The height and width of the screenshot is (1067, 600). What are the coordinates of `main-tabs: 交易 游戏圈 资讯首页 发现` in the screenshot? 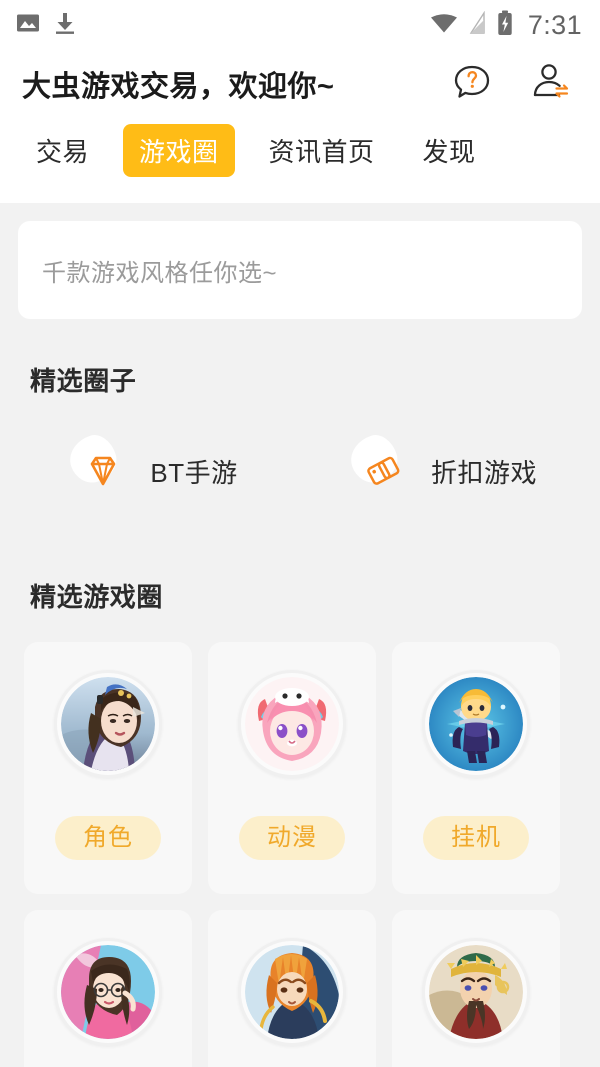 It's located at (300, 160).